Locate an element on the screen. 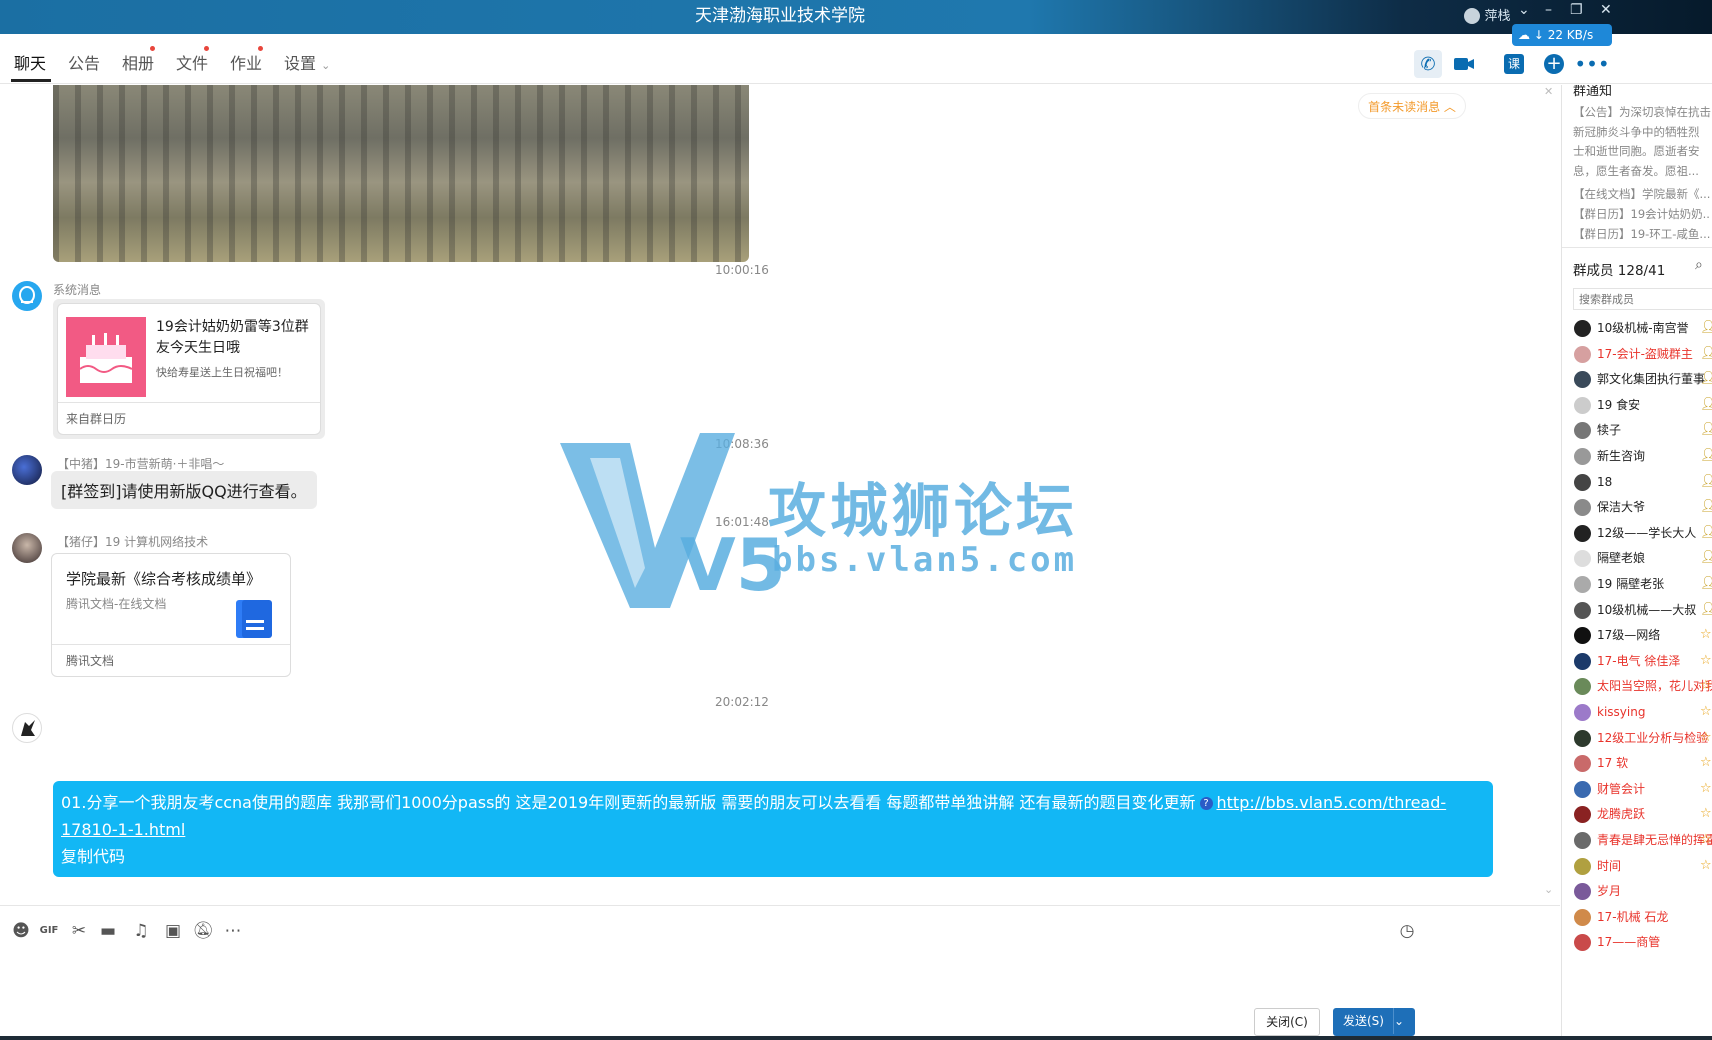 The image size is (1712, 1040). birthday-card: 19会计姑奶奶雷等3位群友今天生日哦 快给寿星送上生日祝福吧！ 来自群日历 is located at coordinates (189, 369).